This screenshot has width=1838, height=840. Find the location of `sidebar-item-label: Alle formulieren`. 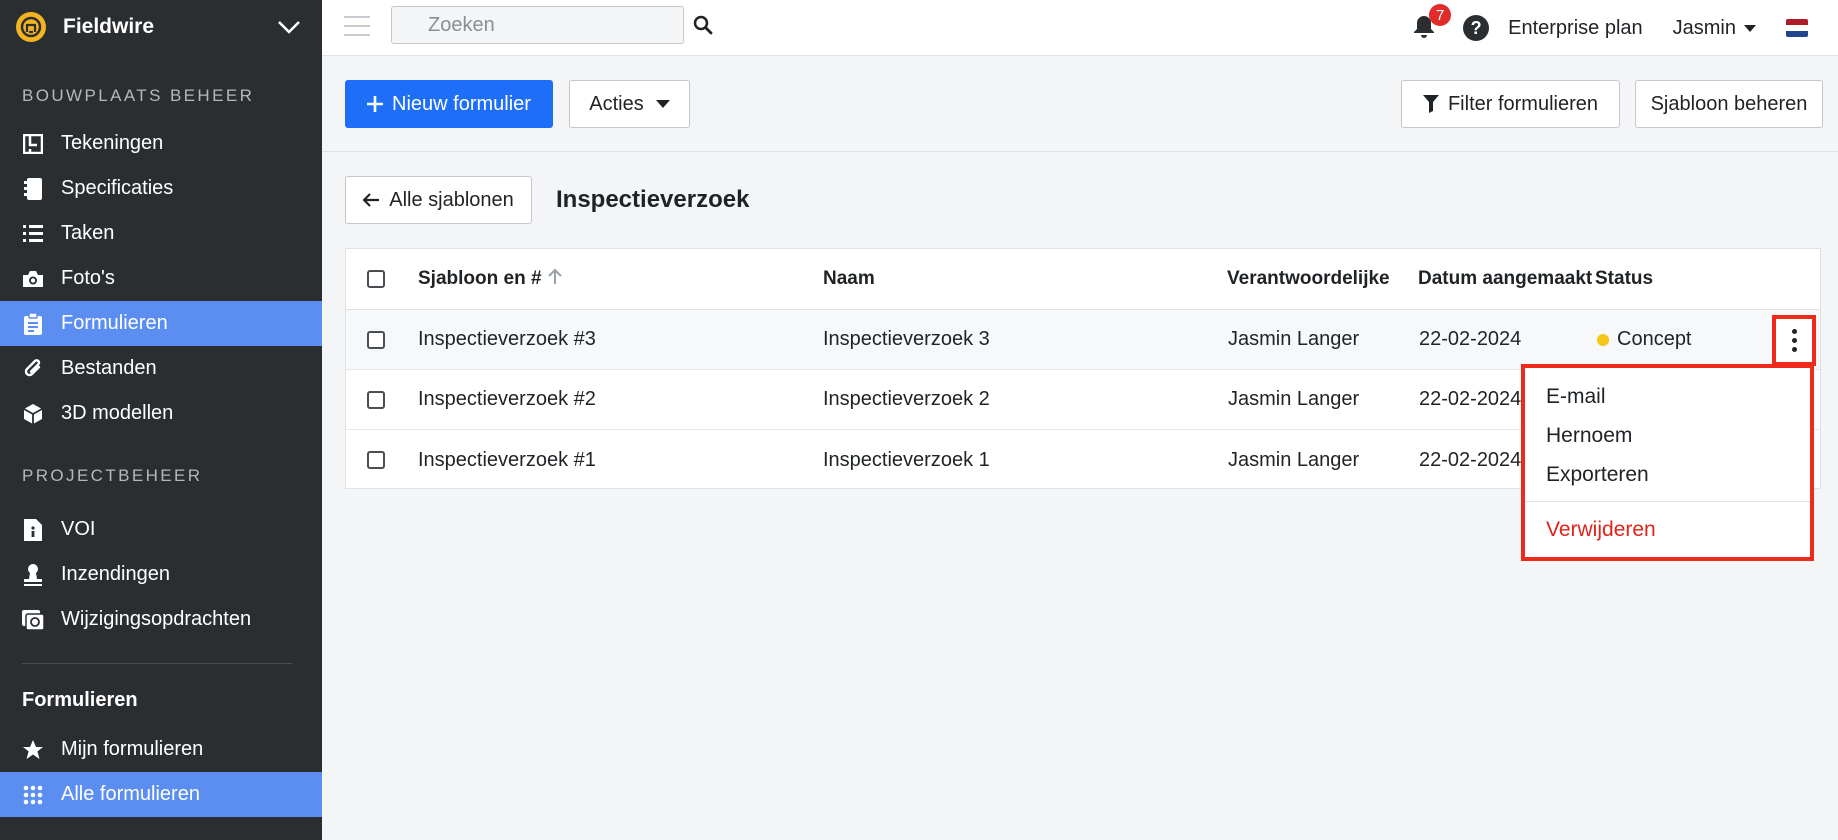

sidebar-item-label: Alle formulieren is located at coordinates (130, 794).